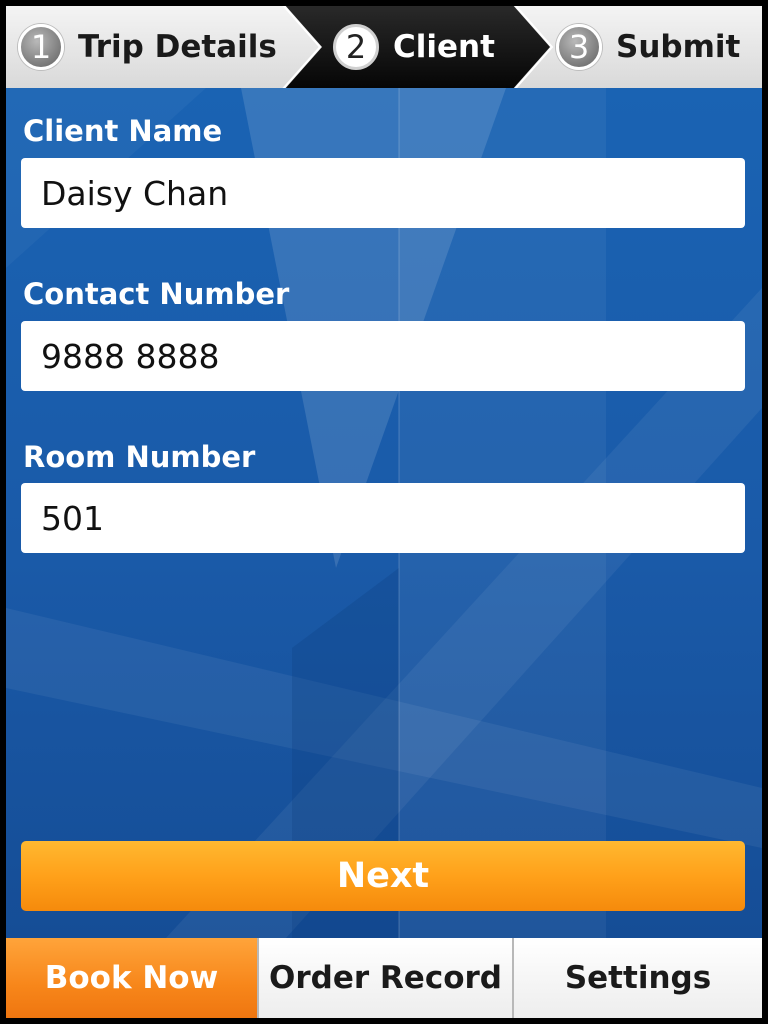  What do you see at coordinates (383, 876) in the screenshot?
I see `next-button: Next` at bounding box center [383, 876].